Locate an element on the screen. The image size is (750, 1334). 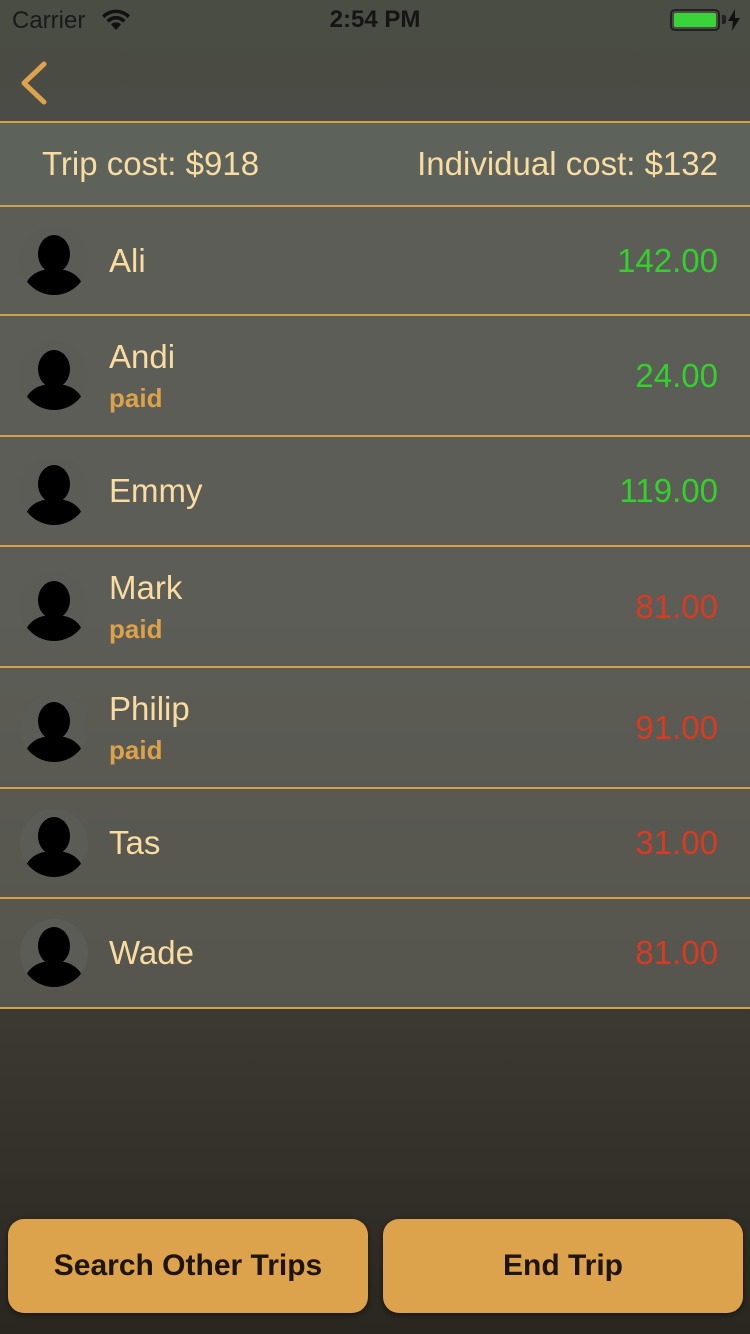
member-name: Philip is located at coordinates (149, 708).